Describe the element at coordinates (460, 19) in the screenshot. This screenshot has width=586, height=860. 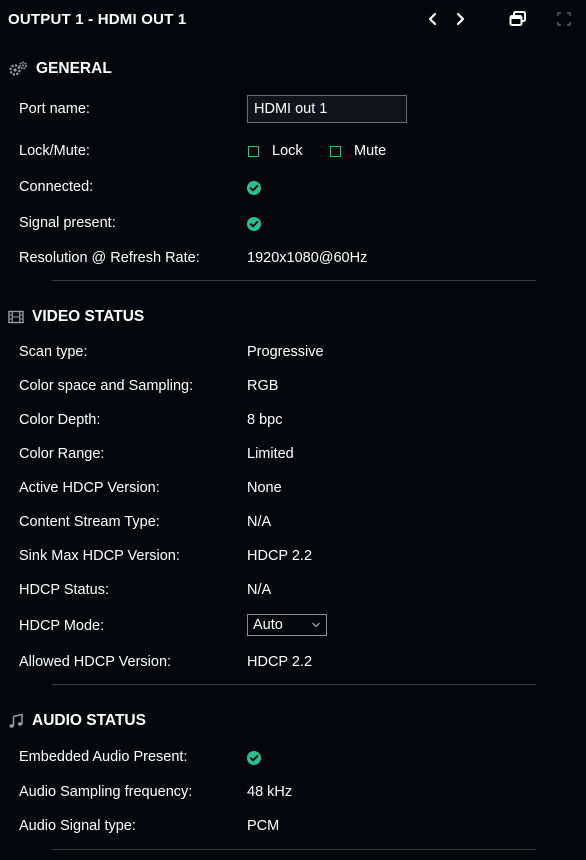
I see `chevron-right-icon` at that location.